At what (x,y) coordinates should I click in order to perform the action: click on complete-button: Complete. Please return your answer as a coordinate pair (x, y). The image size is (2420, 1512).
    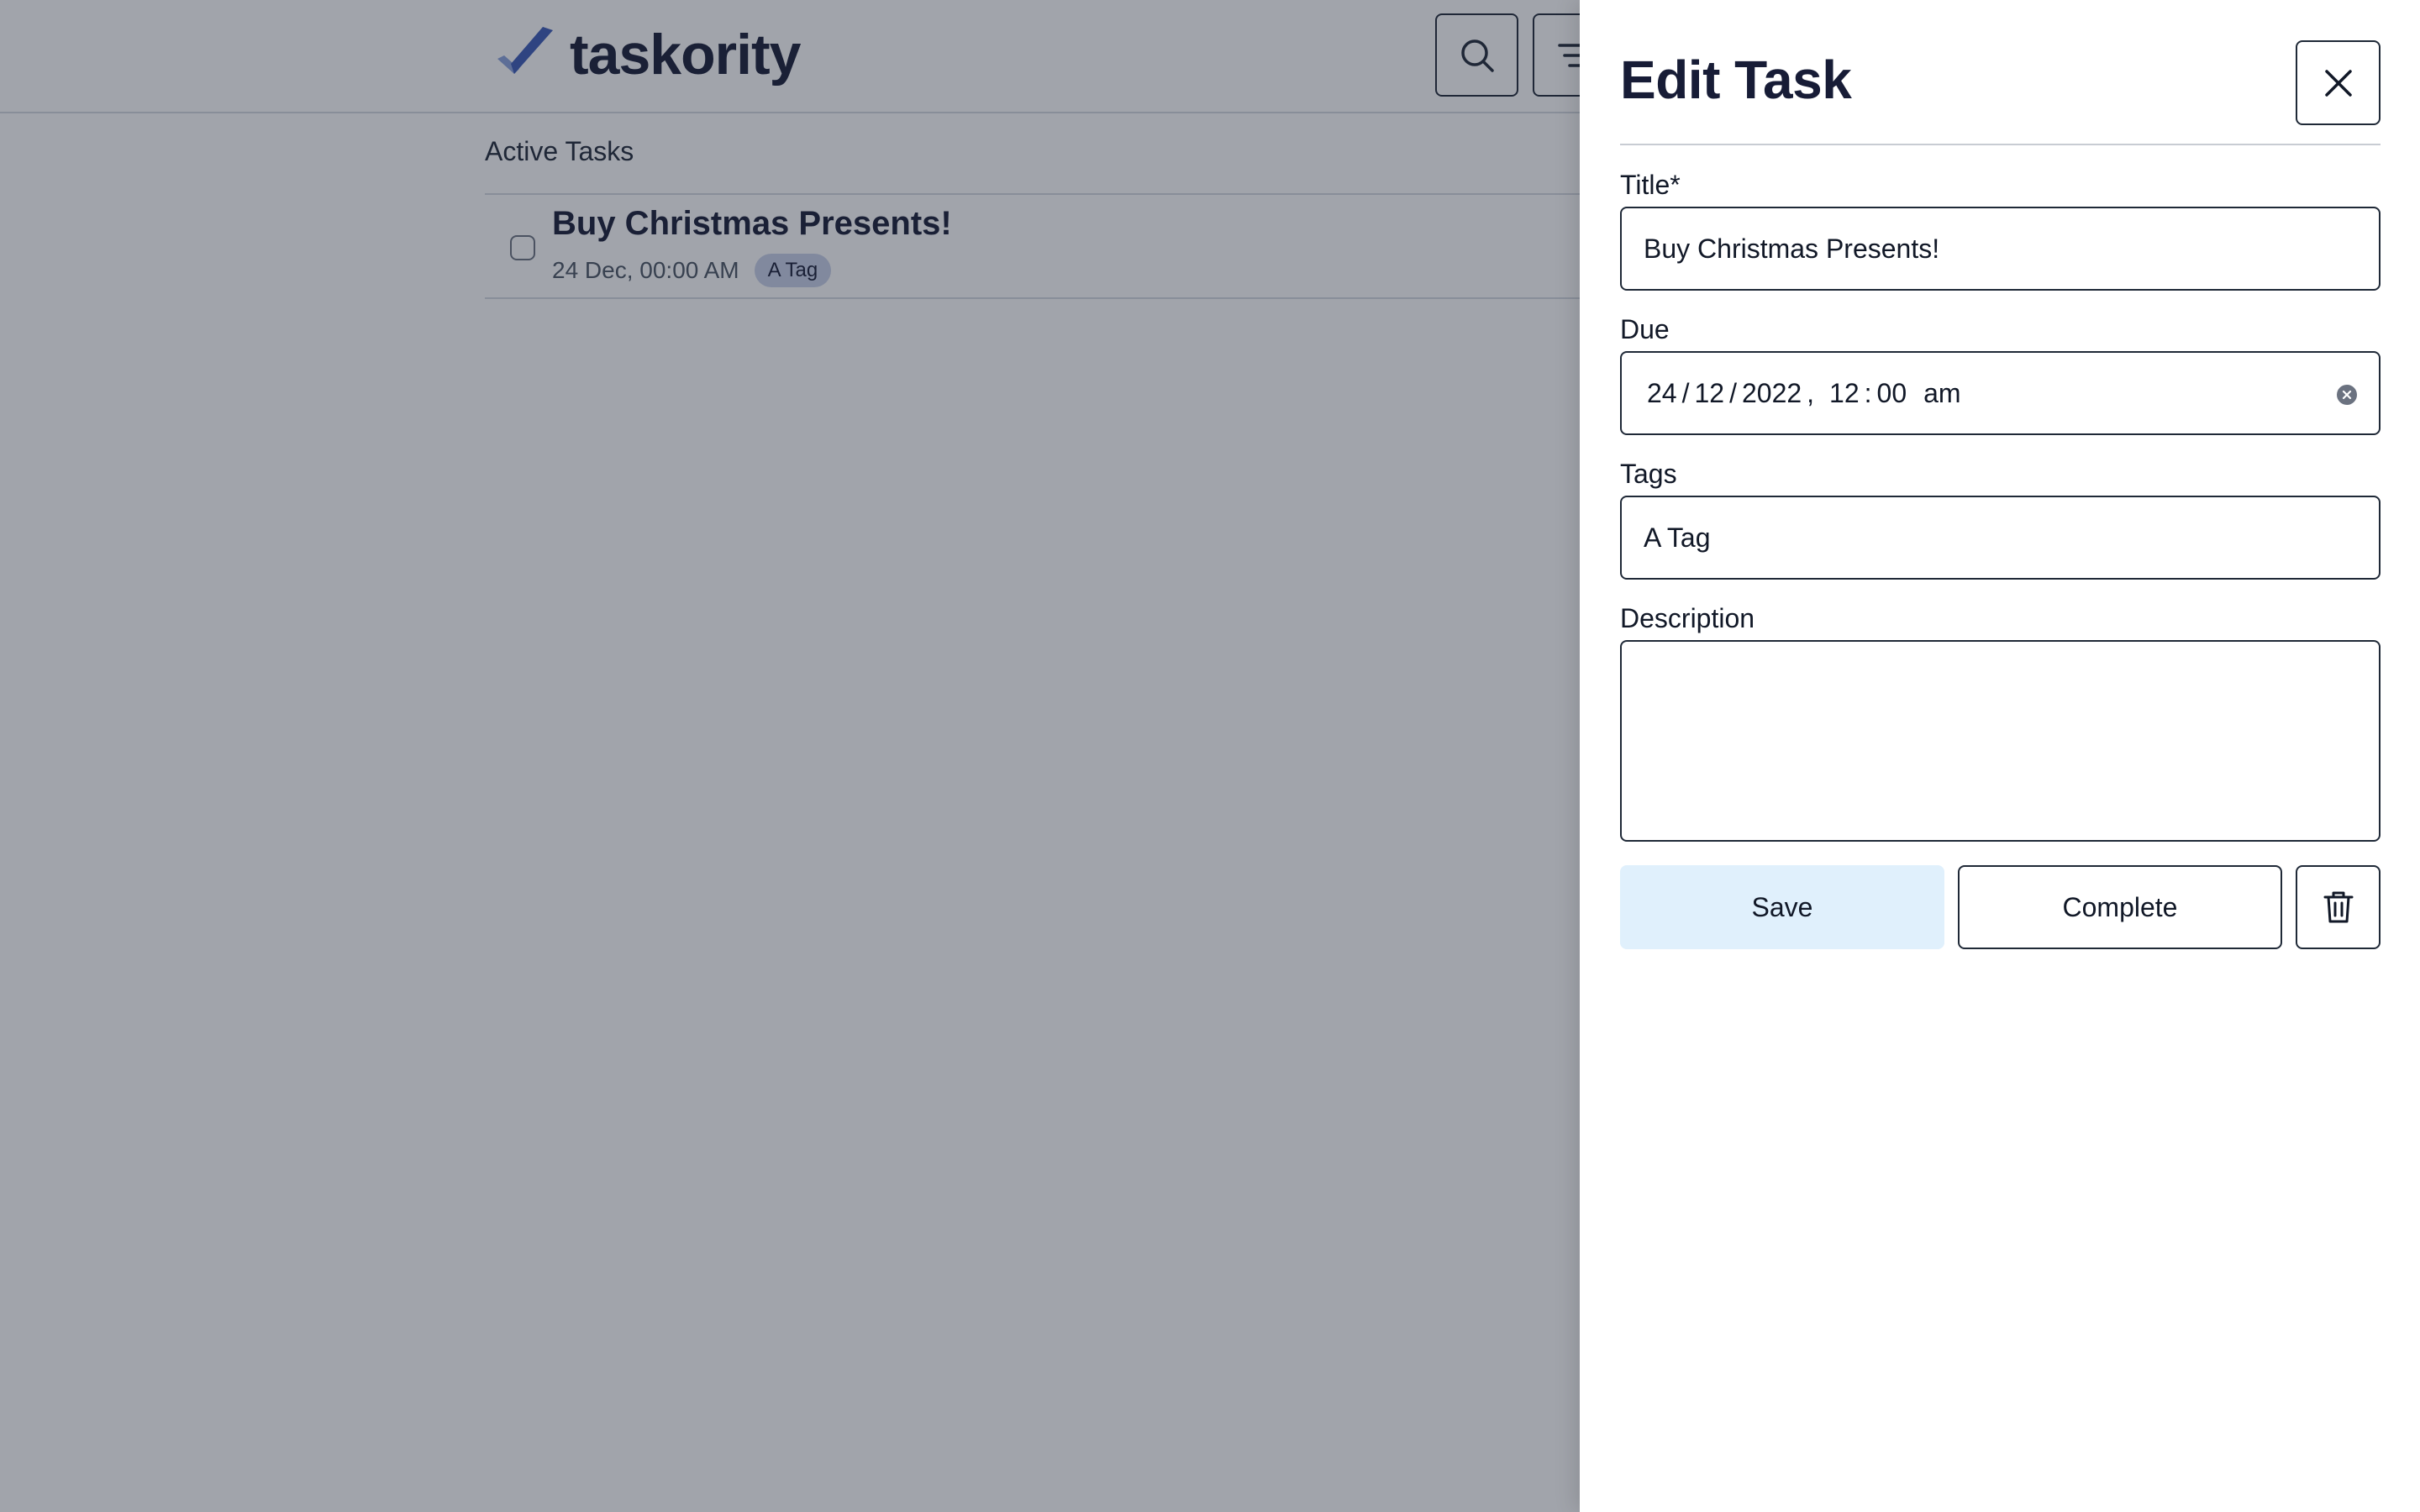
    Looking at the image, I should click on (2120, 907).